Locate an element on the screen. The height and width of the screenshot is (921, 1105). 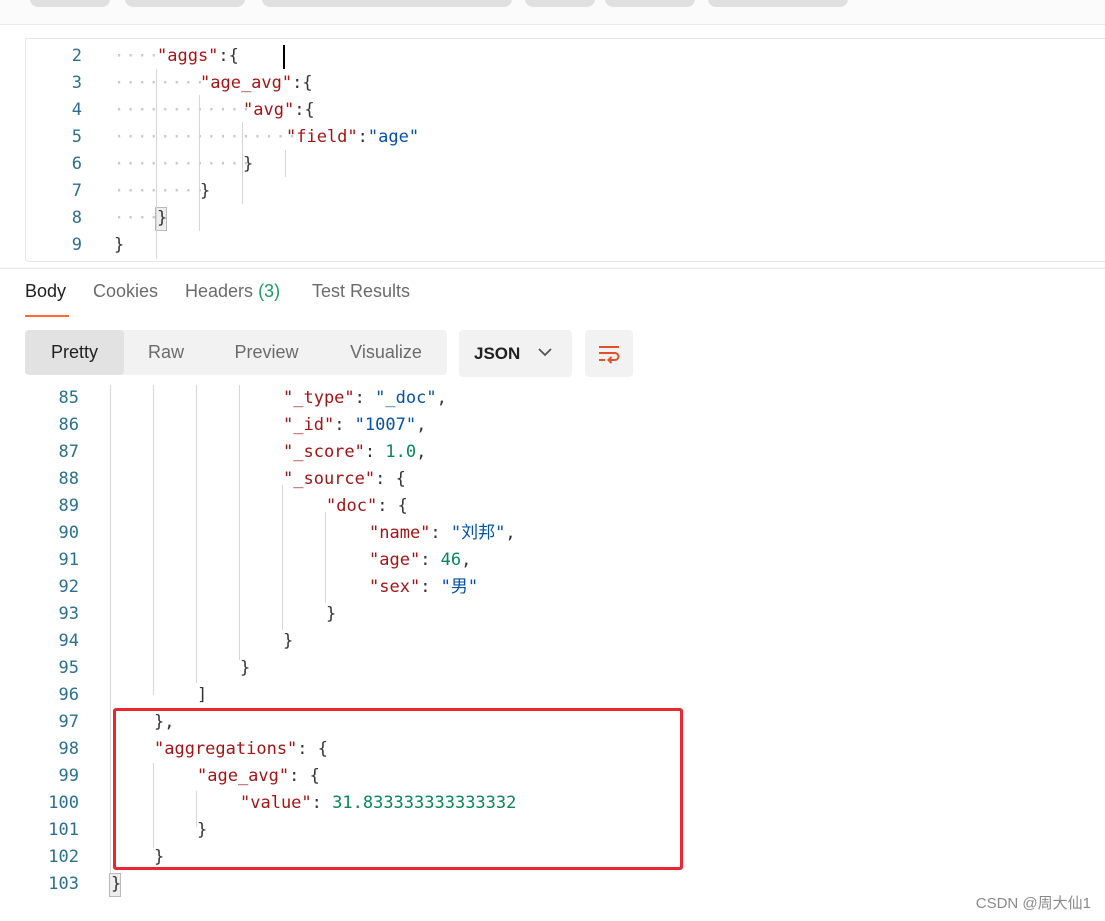
tab-headers: Headers (3) is located at coordinates (232, 291).